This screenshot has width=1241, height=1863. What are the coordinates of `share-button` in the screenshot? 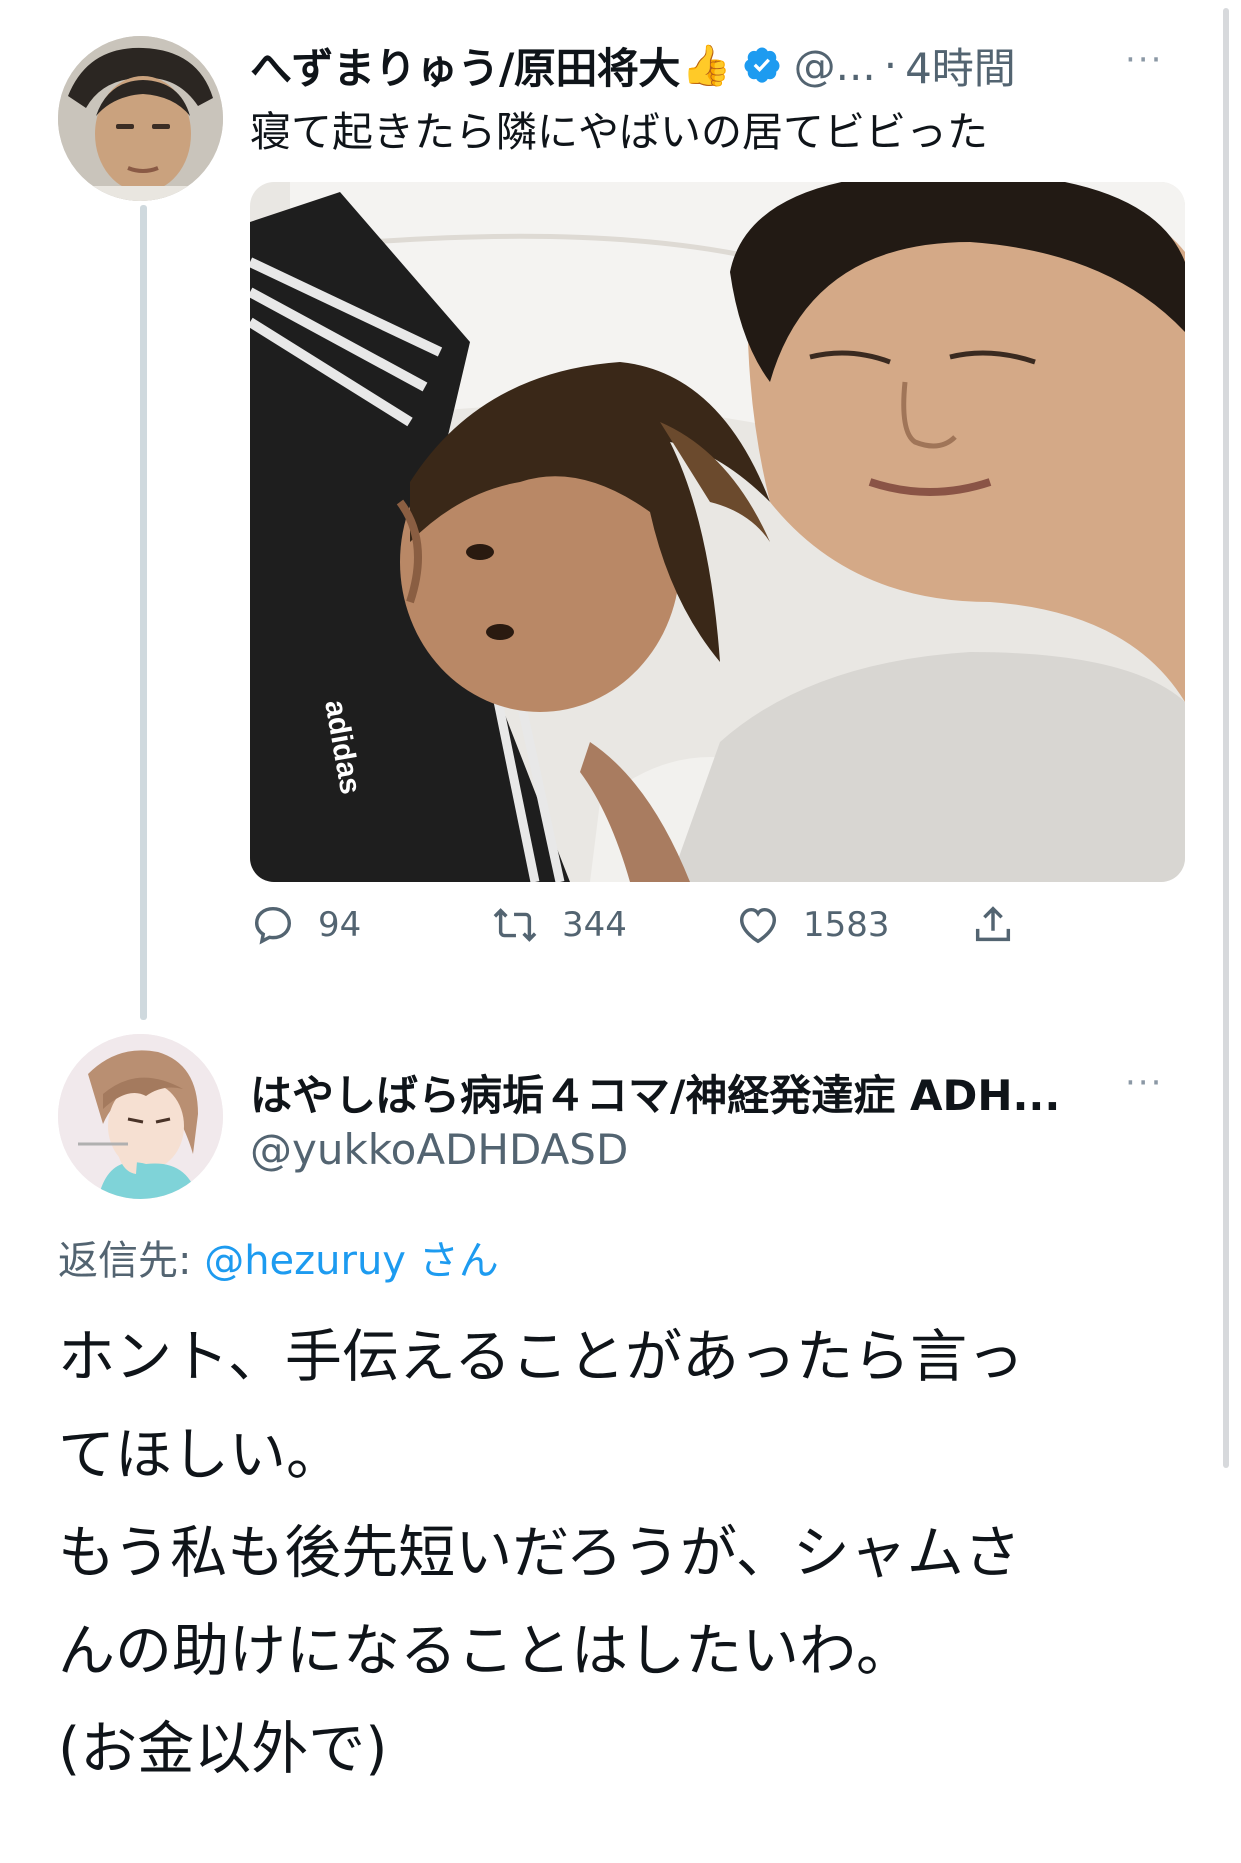 It's located at (993, 925).